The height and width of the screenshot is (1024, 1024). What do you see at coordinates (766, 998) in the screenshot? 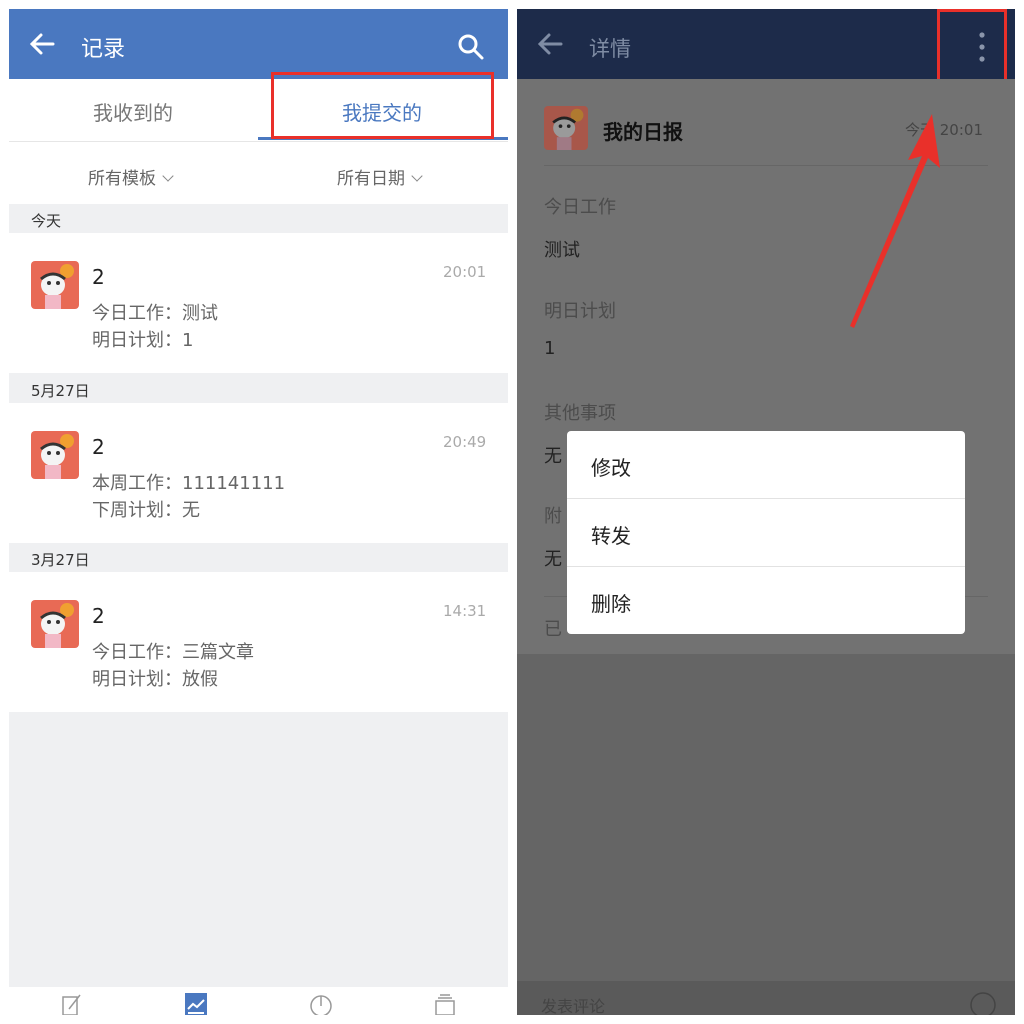
I see `comment-bar: 发表评论` at bounding box center [766, 998].